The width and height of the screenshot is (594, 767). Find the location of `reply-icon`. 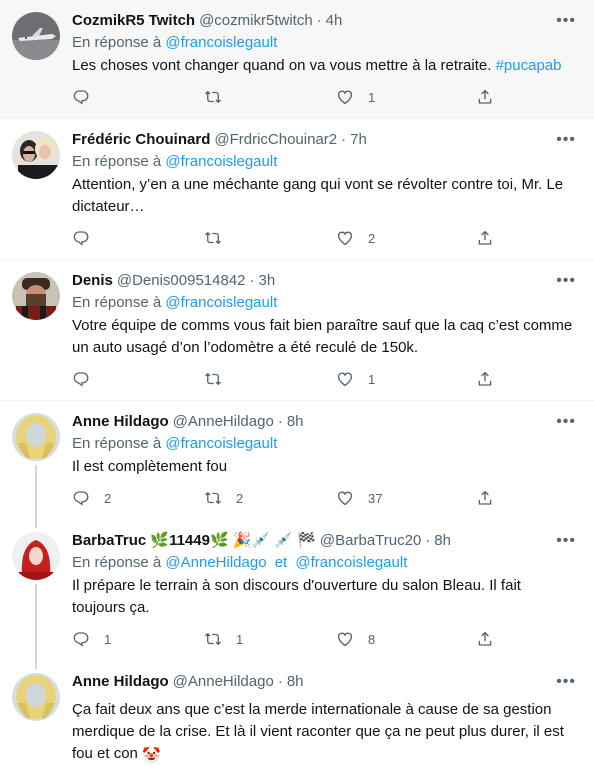

reply-icon is located at coordinates (81, 238).